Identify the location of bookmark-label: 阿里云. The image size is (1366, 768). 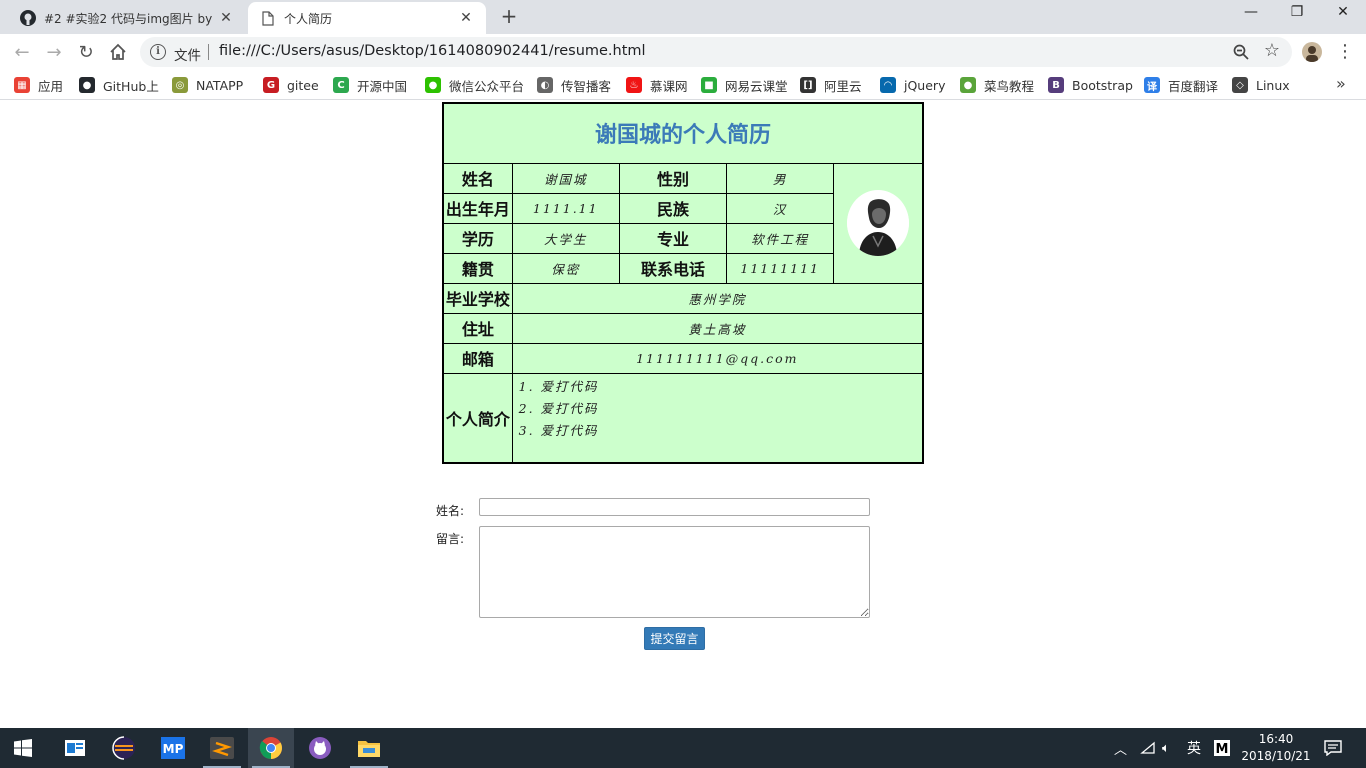
(843, 86).